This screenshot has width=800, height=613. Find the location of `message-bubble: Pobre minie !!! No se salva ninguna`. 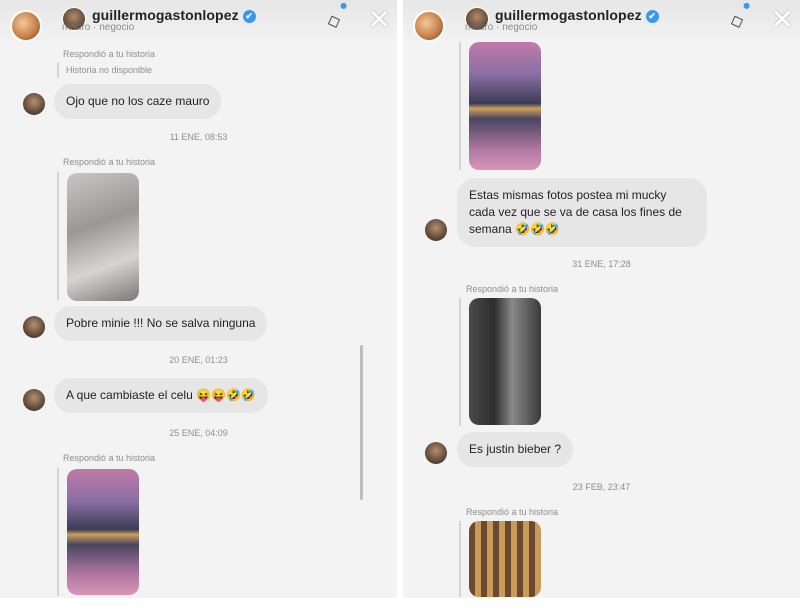

message-bubble: Pobre minie !!! No se salva ninguna is located at coordinates (161, 323).